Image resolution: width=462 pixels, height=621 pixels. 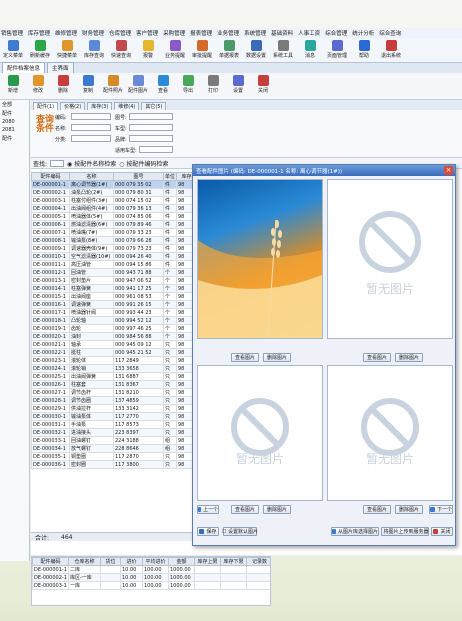 I want to click on select-from-library-button: 从图片库选择图片, so click(x=355, y=531).